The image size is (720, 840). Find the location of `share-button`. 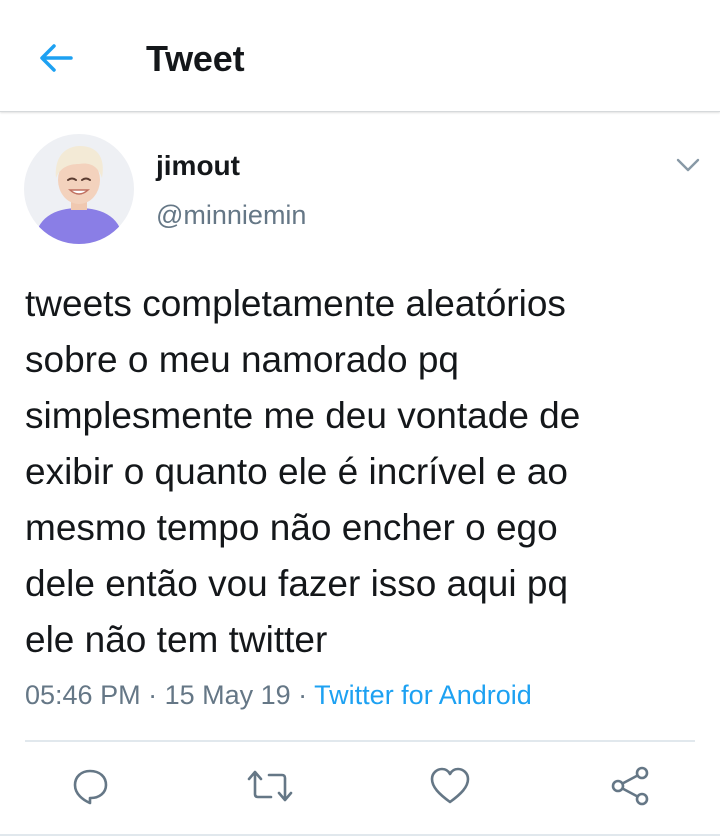

share-button is located at coordinates (630, 786).